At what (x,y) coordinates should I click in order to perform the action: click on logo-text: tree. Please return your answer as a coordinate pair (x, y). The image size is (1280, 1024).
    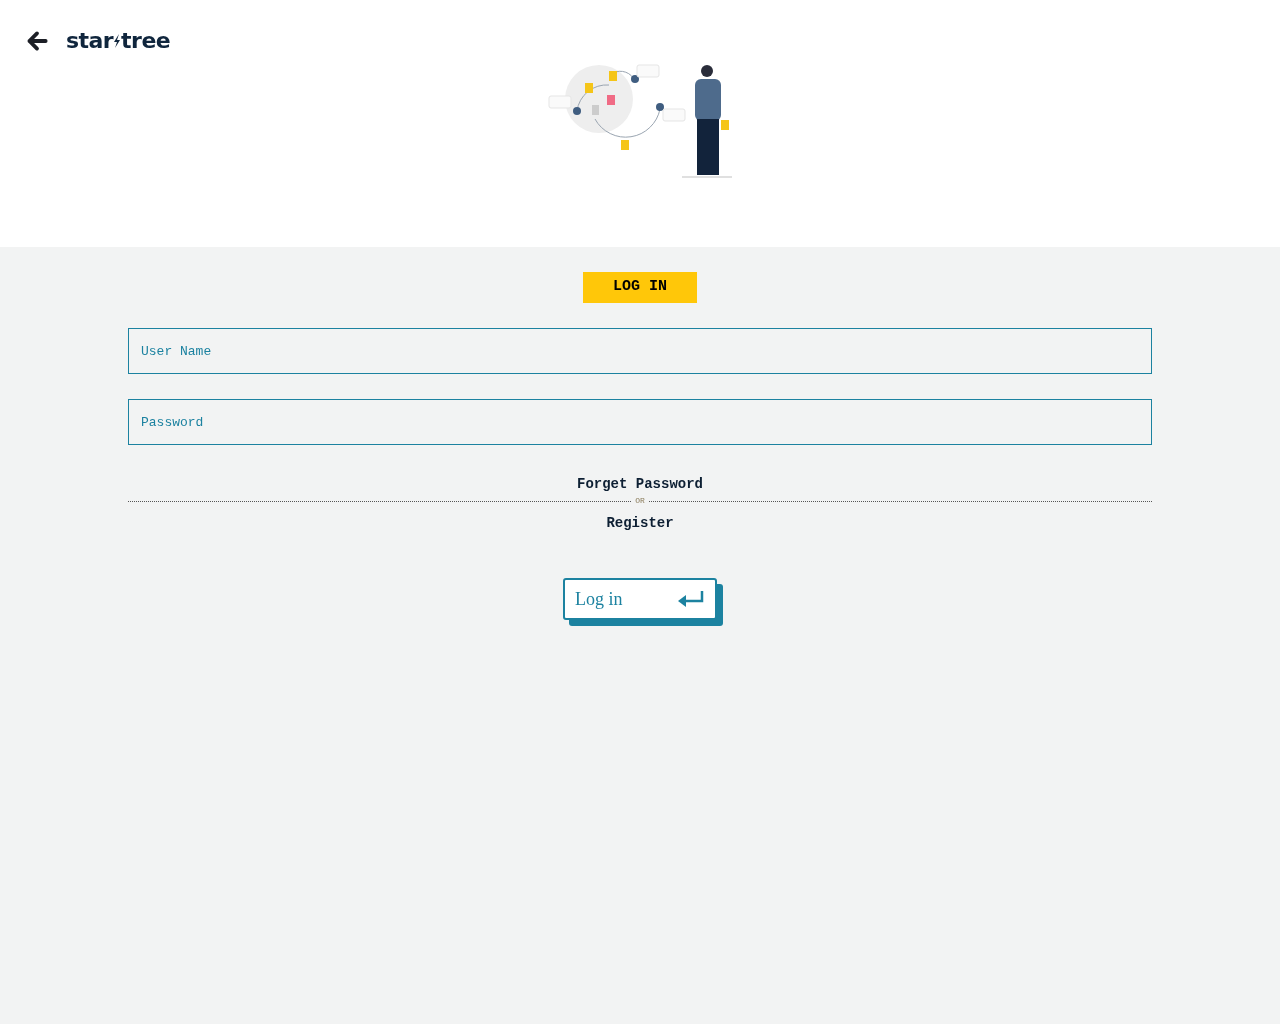
    Looking at the image, I should click on (146, 41).